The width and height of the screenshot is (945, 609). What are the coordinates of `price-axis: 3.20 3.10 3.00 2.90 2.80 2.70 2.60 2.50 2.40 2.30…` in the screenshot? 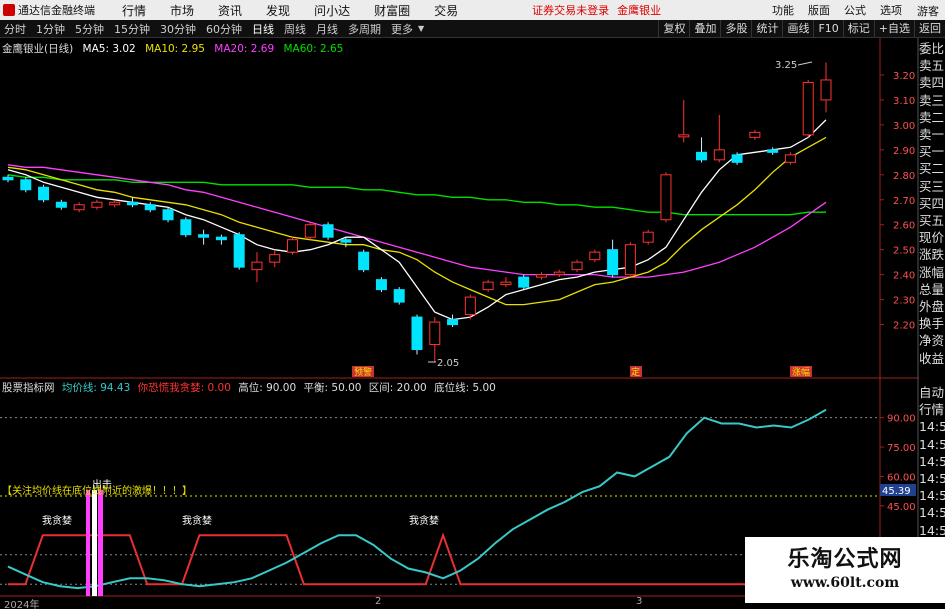 It's located at (897, 201).